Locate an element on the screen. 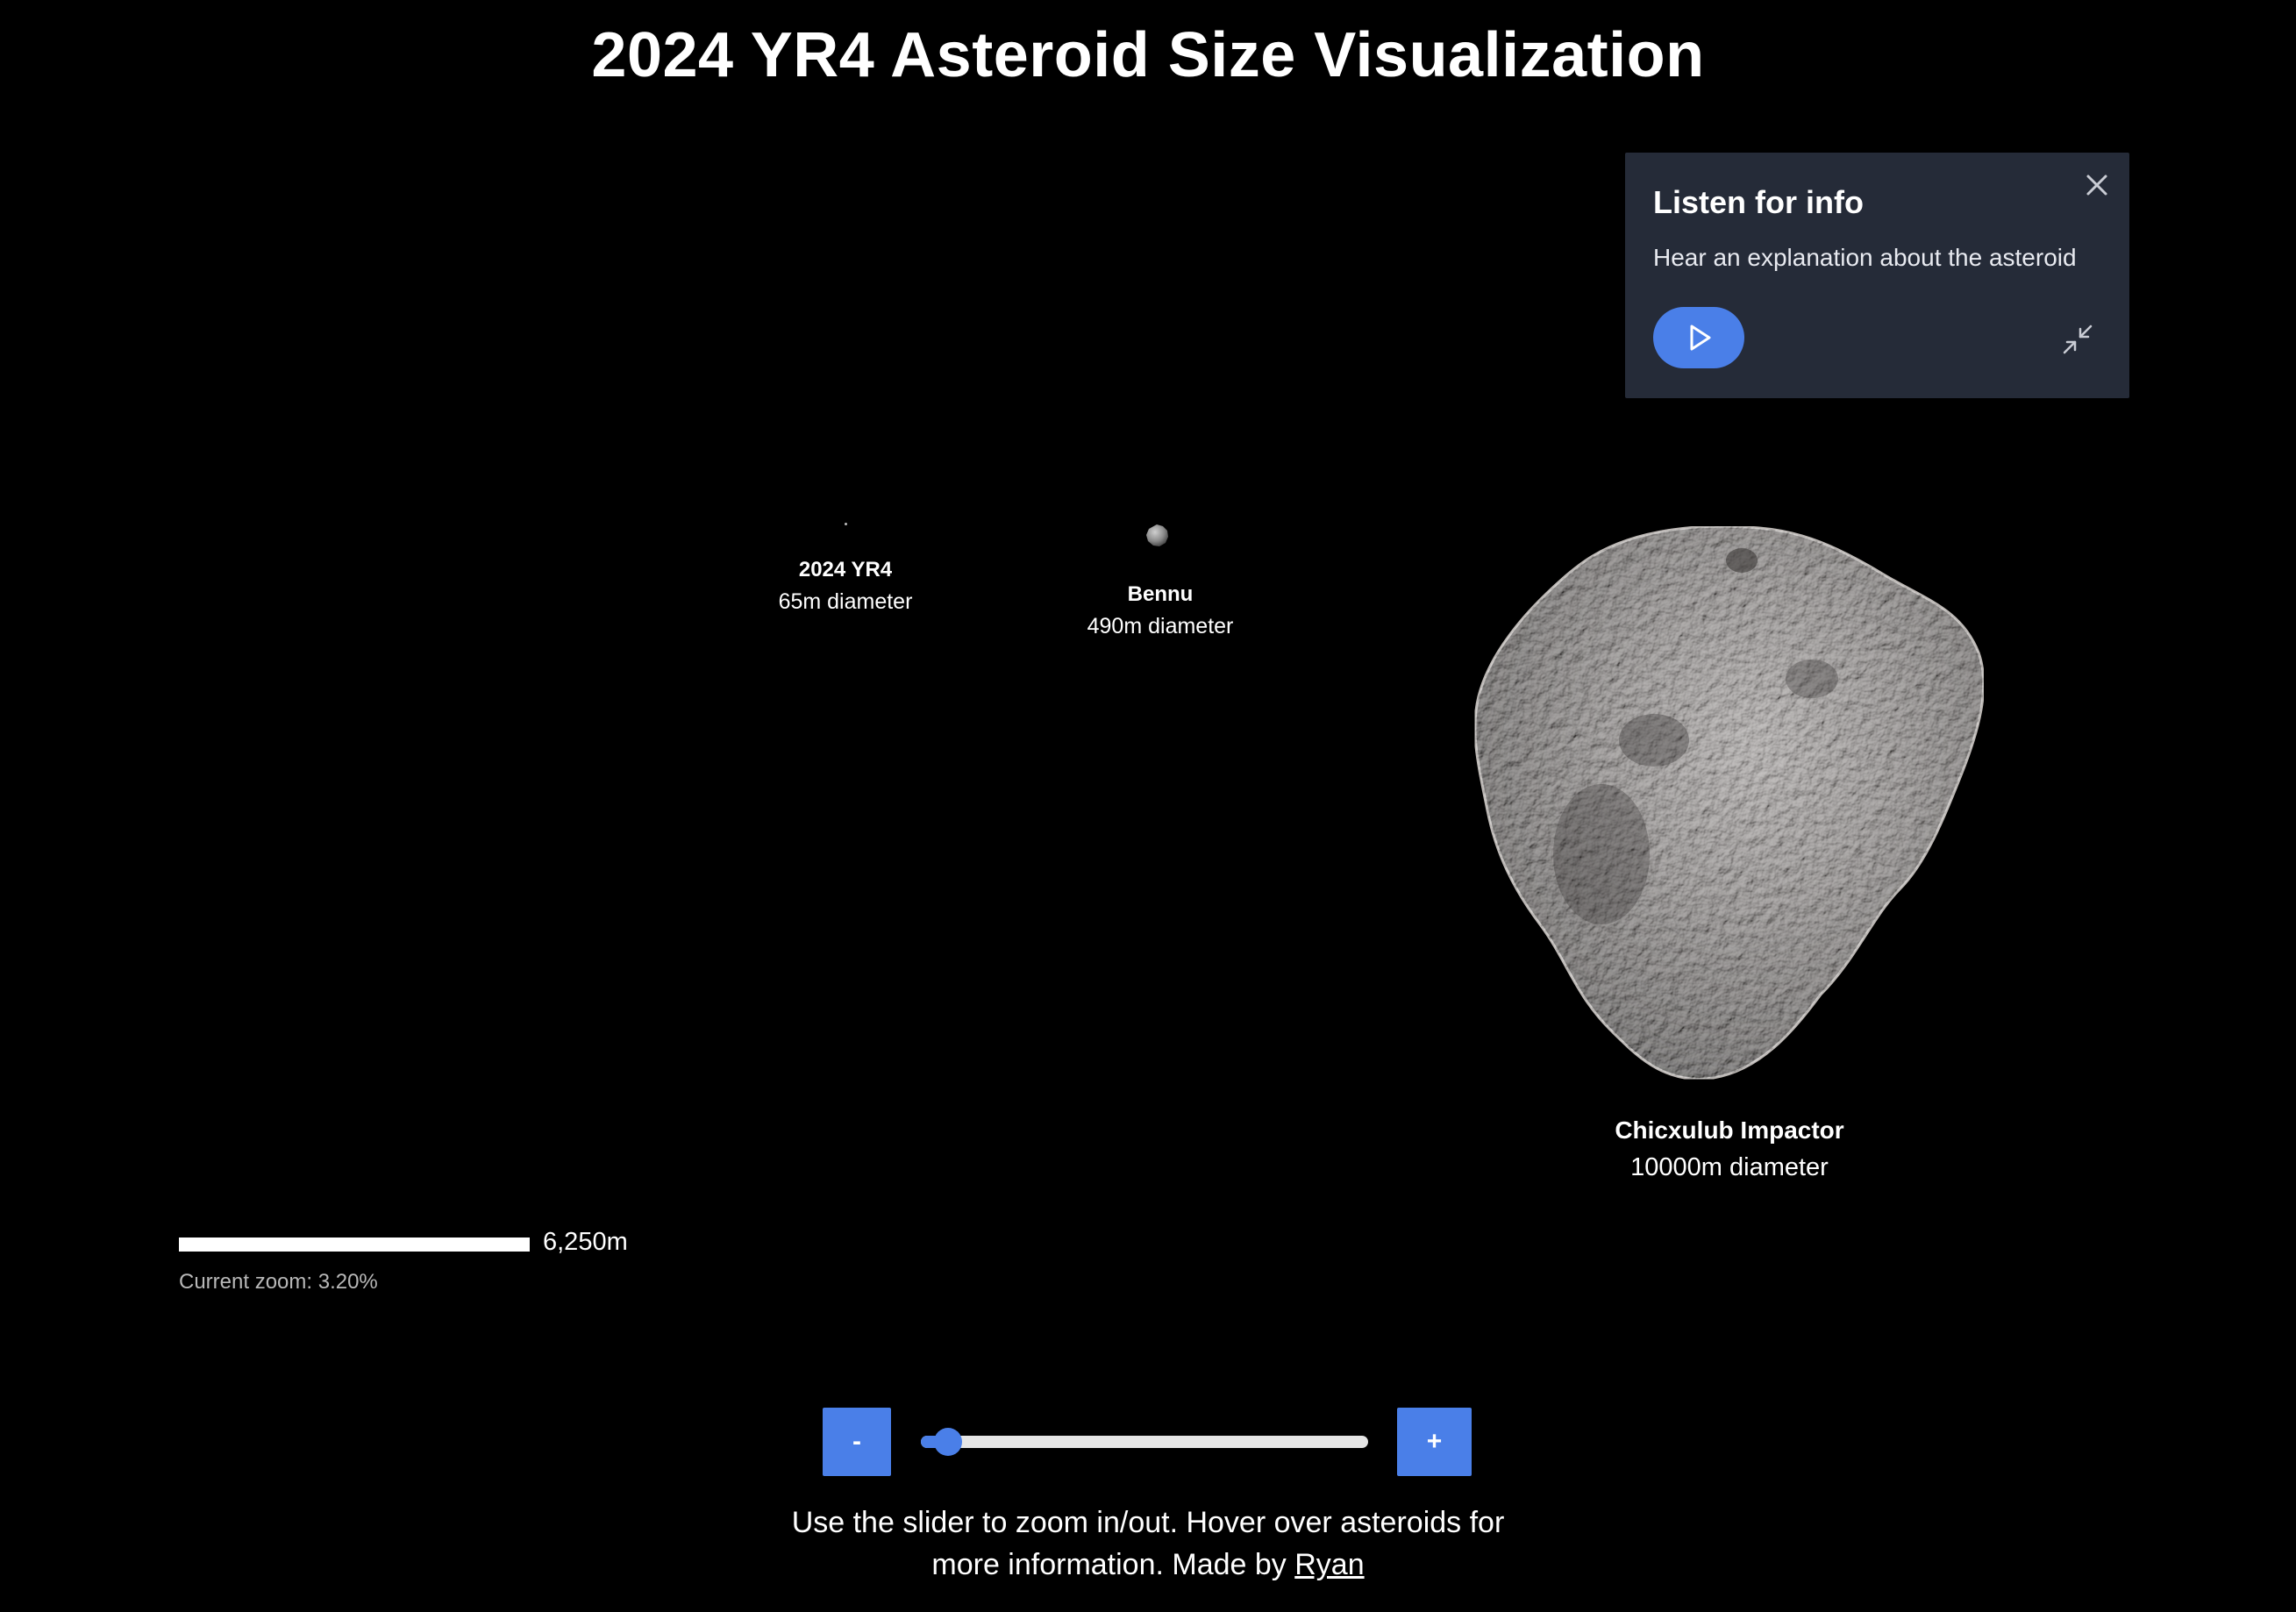 Image resolution: width=2296 pixels, height=1612 pixels. zoom-out-button: - is located at coordinates (857, 1442).